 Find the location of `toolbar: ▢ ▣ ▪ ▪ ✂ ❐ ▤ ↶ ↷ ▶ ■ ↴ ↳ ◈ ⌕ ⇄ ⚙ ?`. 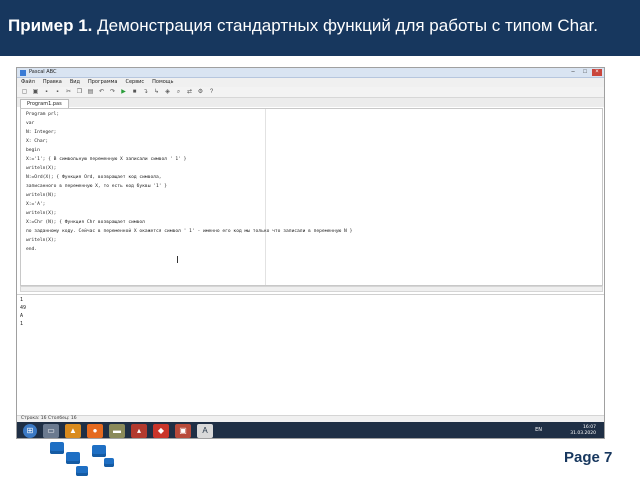

toolbar: ▢ ▣ ▪ ▪ ✂ ❐ ▤ ↶ ↷ ▶ ■ ↴ ↳ ◈ ⌕ ⇄ ⚙ ? is located at coordinates (310, 92).